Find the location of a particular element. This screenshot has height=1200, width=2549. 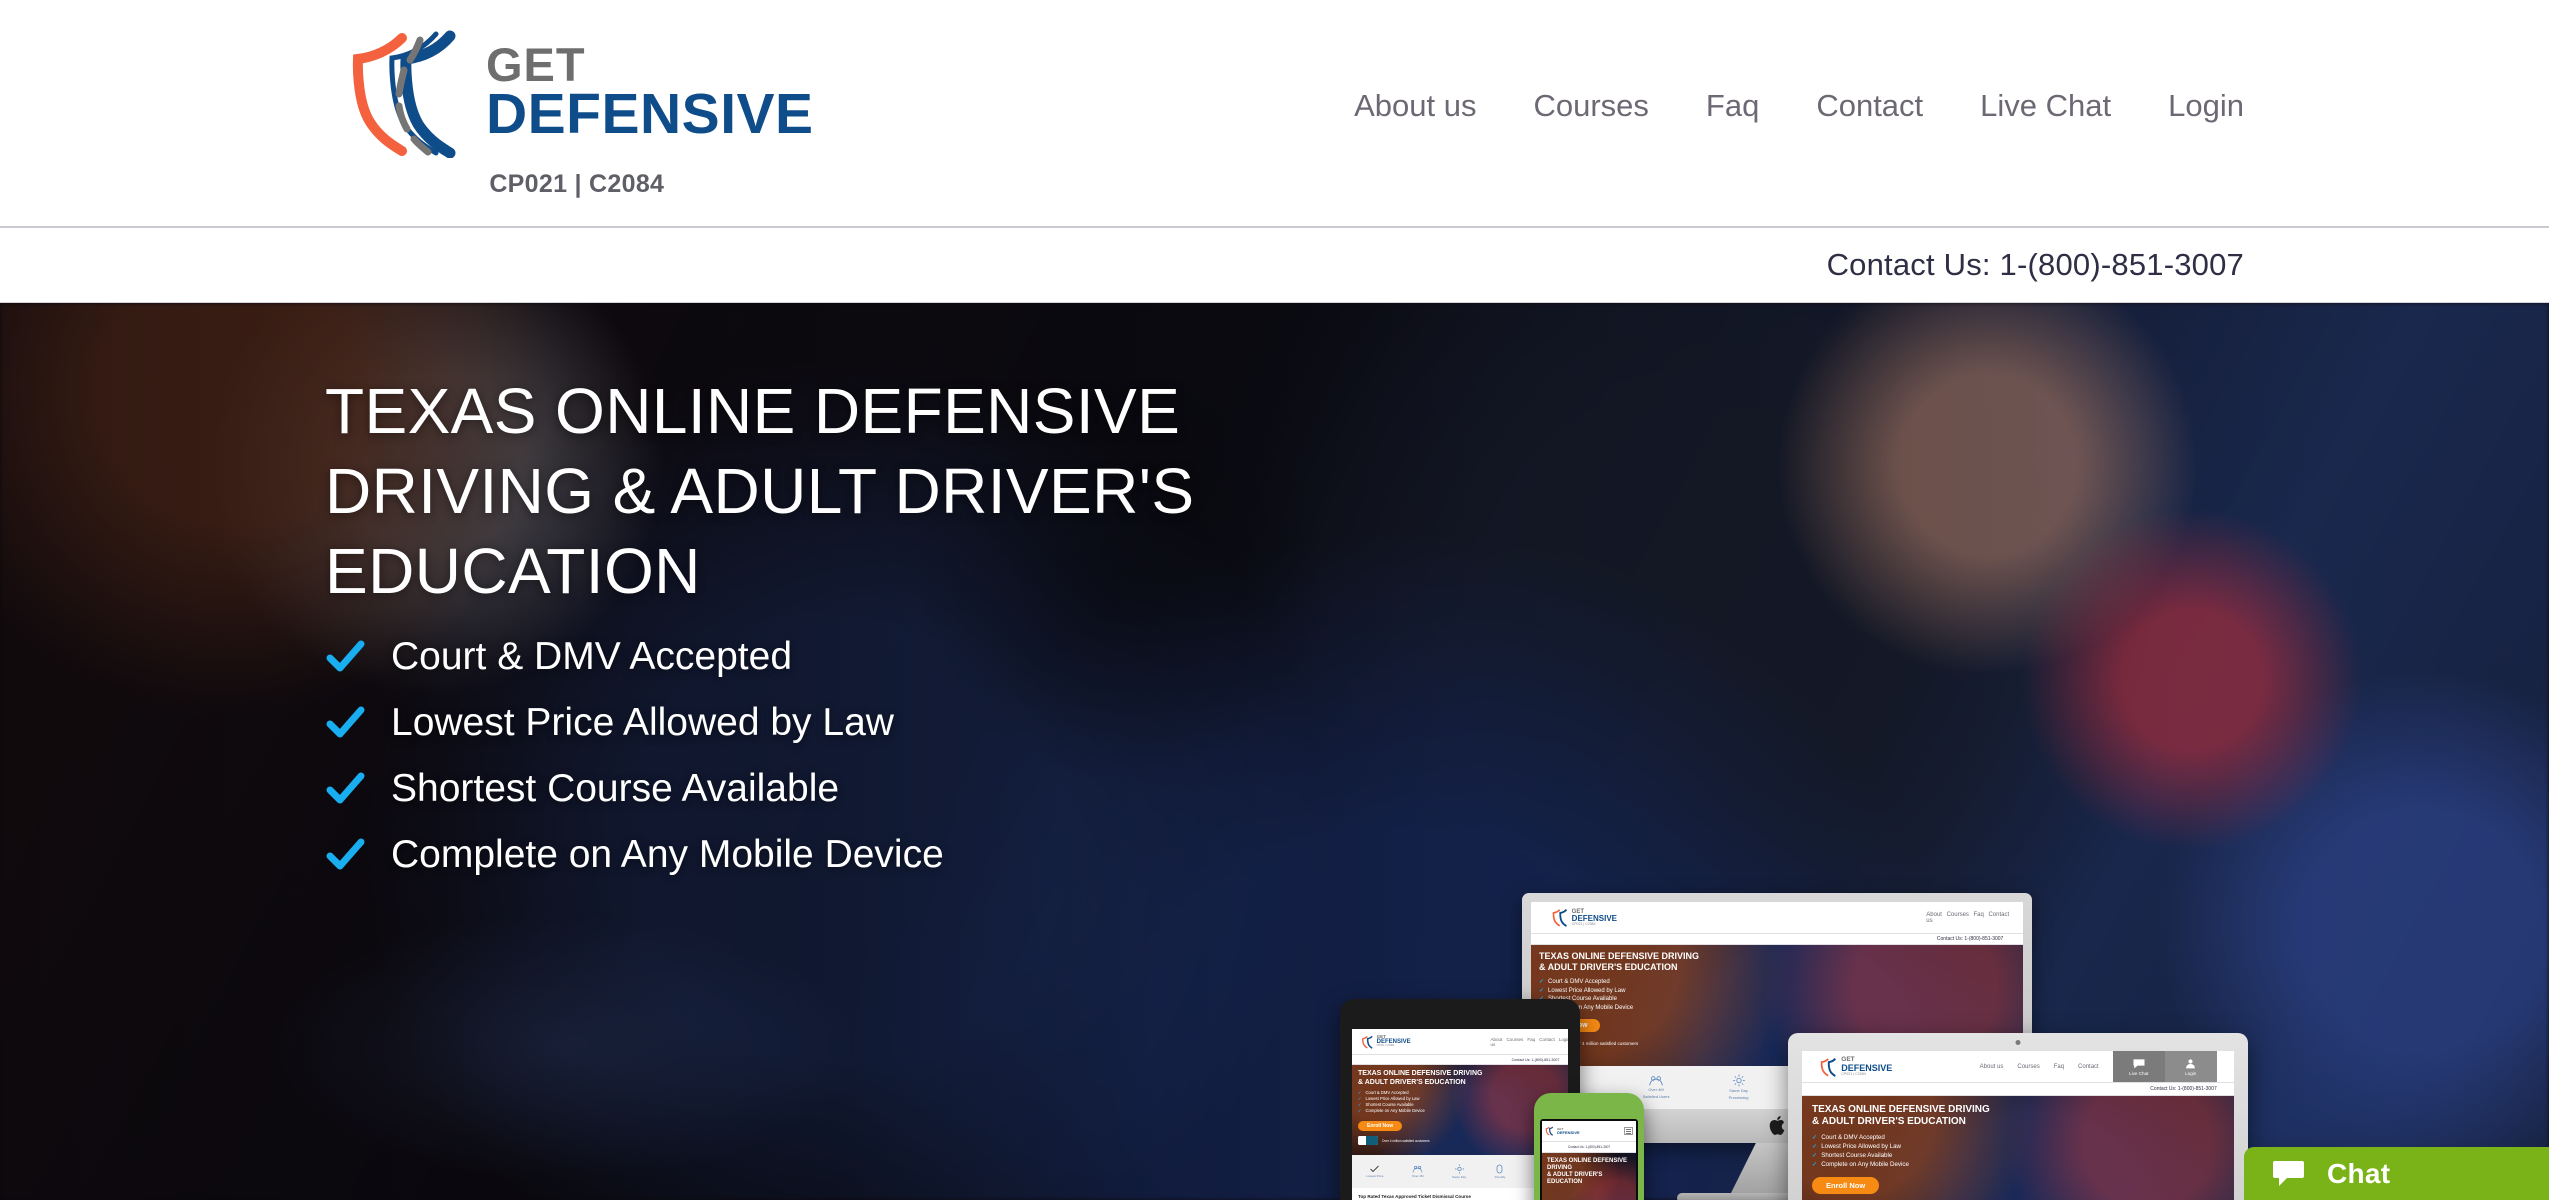

logo-defensive-text: DEFENSIVE is located at coordinates (650, 114).